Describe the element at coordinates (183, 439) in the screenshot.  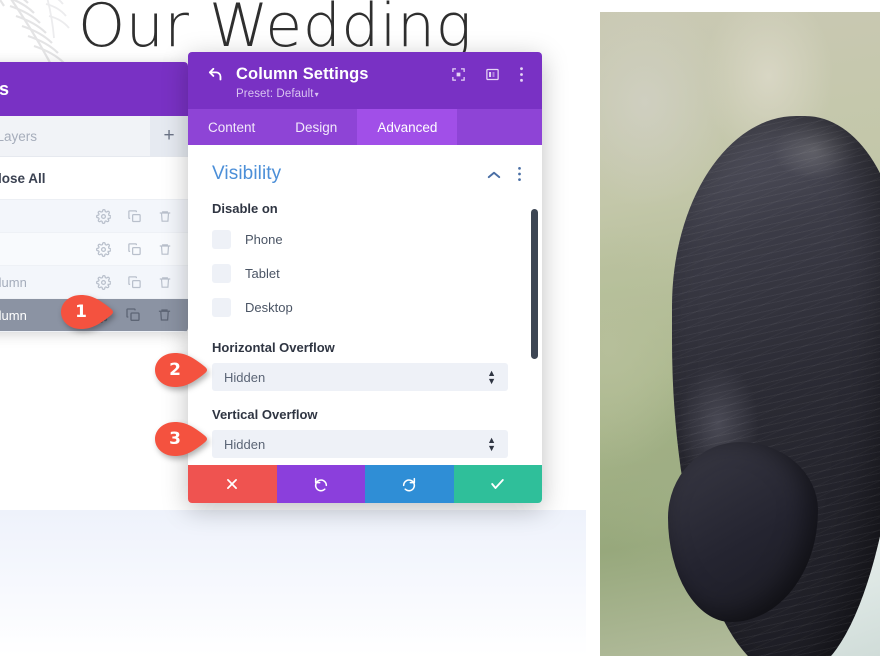
I see `step-marker-3: 3` at that location.